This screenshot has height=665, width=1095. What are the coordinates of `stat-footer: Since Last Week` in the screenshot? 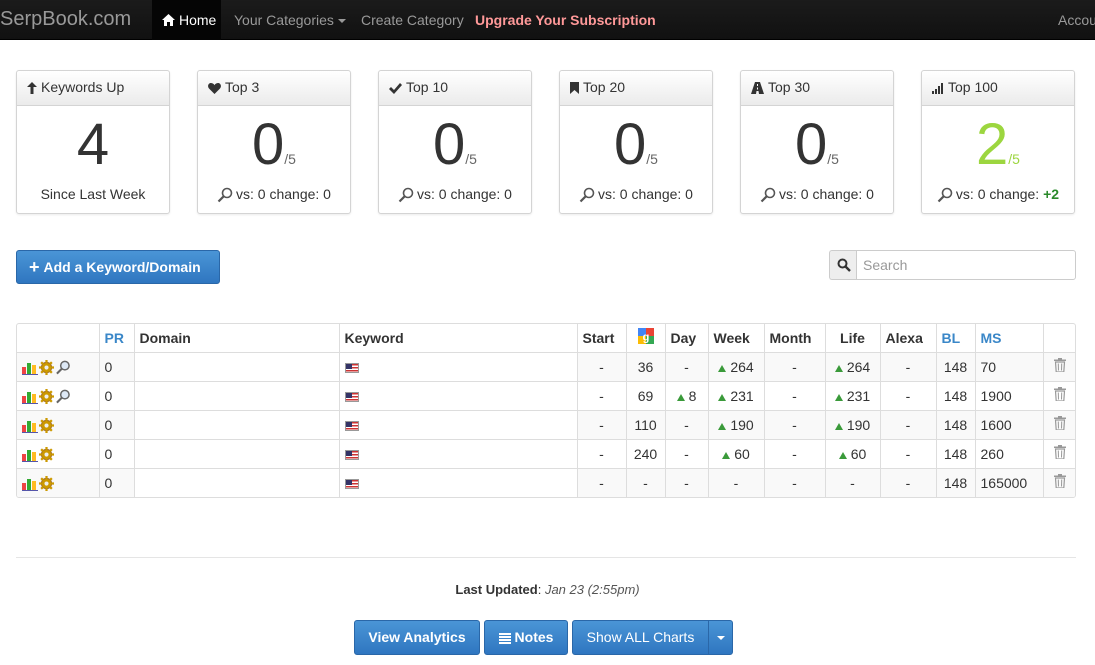 It's located at (93, 194).